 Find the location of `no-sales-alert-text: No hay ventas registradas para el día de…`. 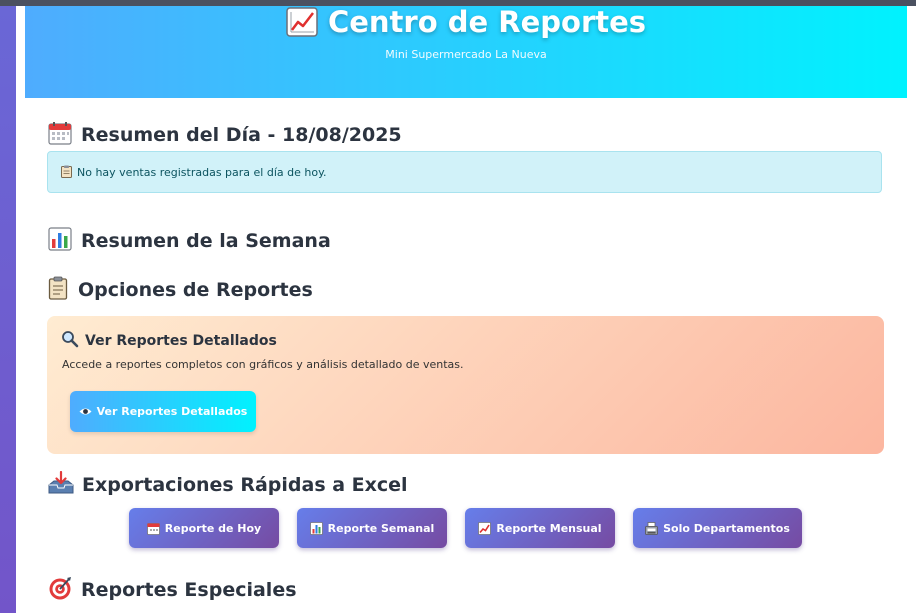

no-sales-alert-text: No hay ventas registradas para el día de… is located at coordinates (202, 172).